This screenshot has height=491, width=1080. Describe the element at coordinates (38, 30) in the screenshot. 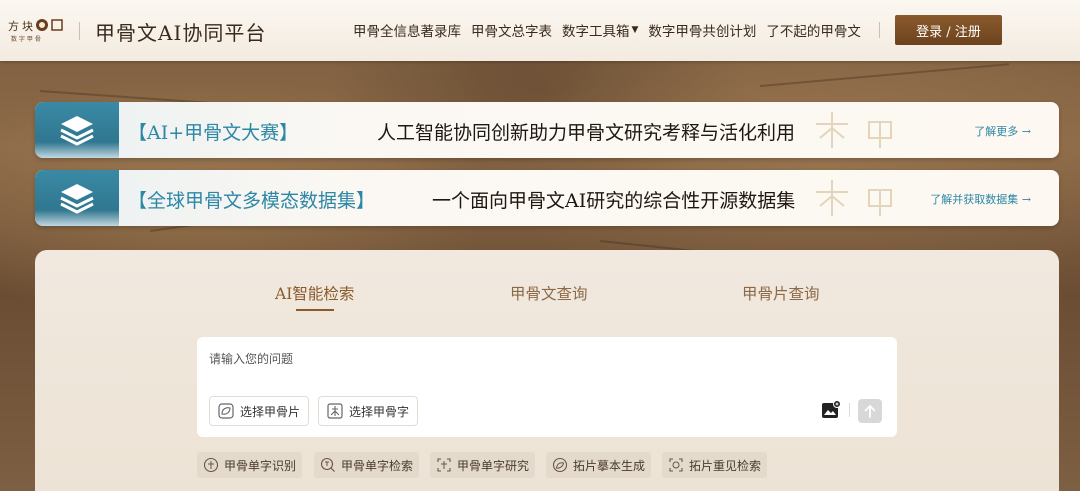

I see `logo-icon: 方 块 数 字 甲 骨` at that location.